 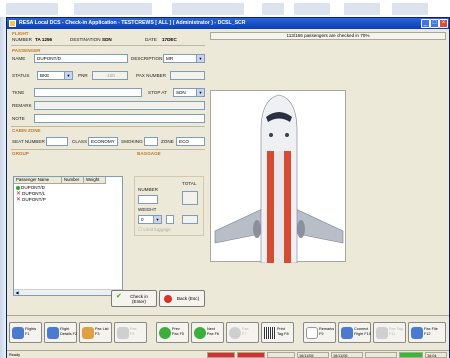 I want to click on bag-weight-field: 0 ▼, so click(x=150, y=219).